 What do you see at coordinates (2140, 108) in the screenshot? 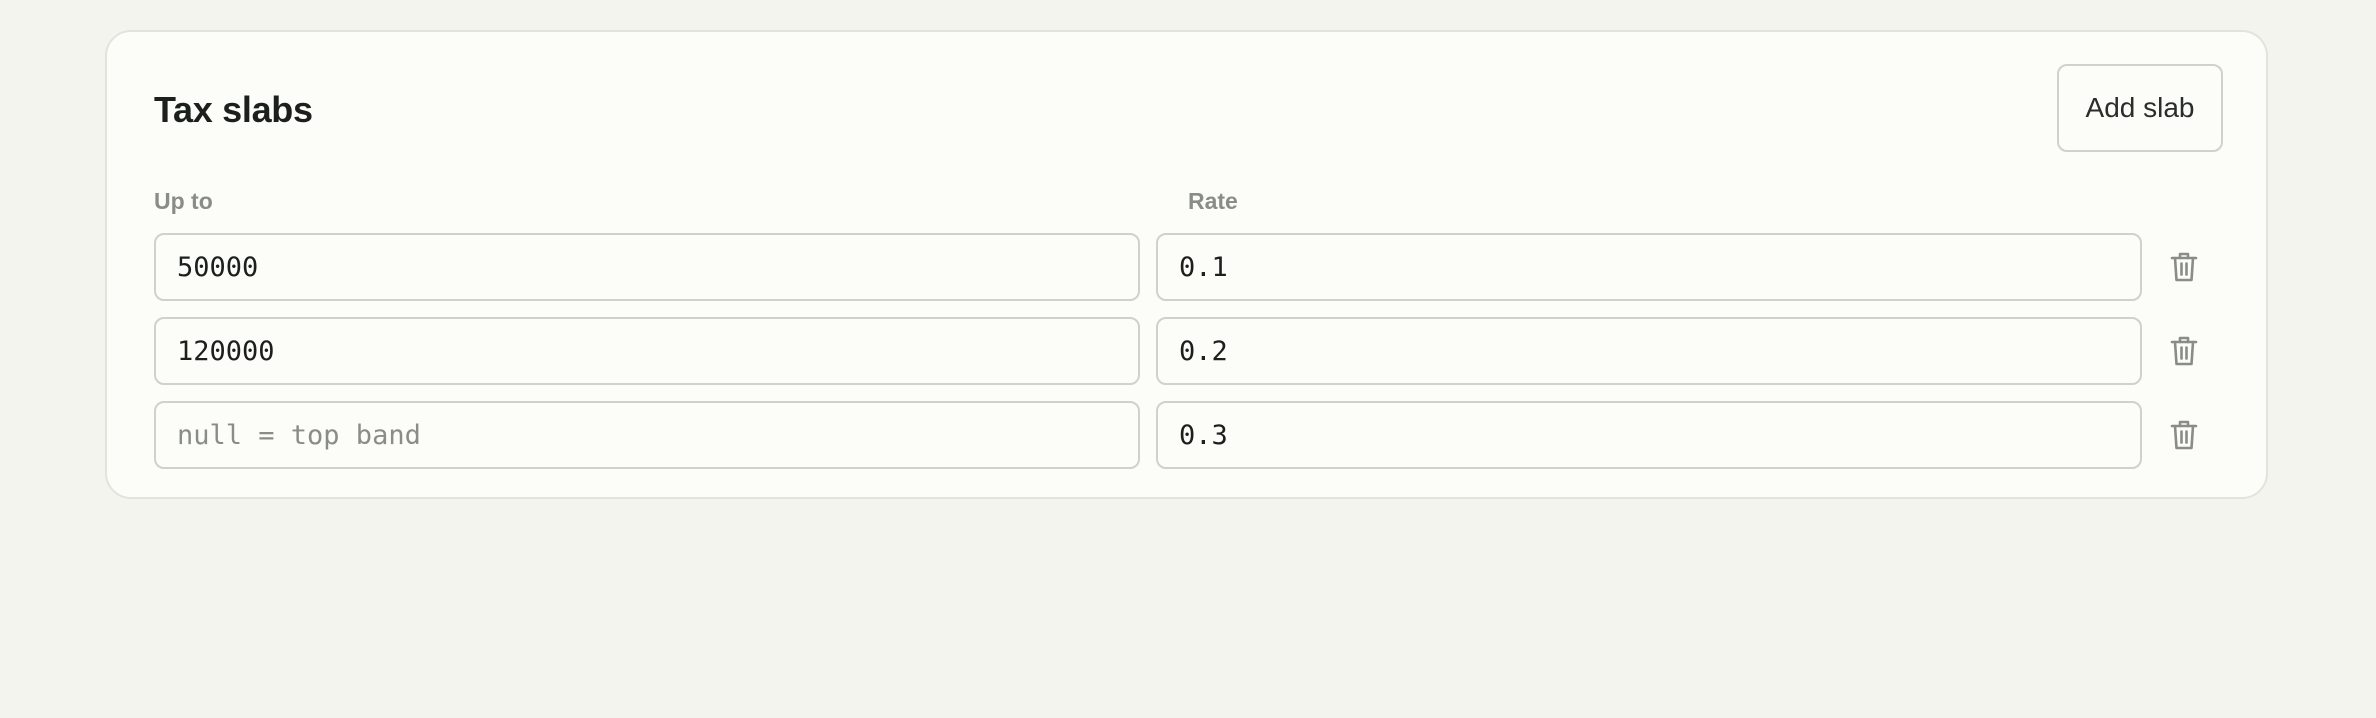
I see `add-slab-button: Add slab` at bounding box center [2140, 108].